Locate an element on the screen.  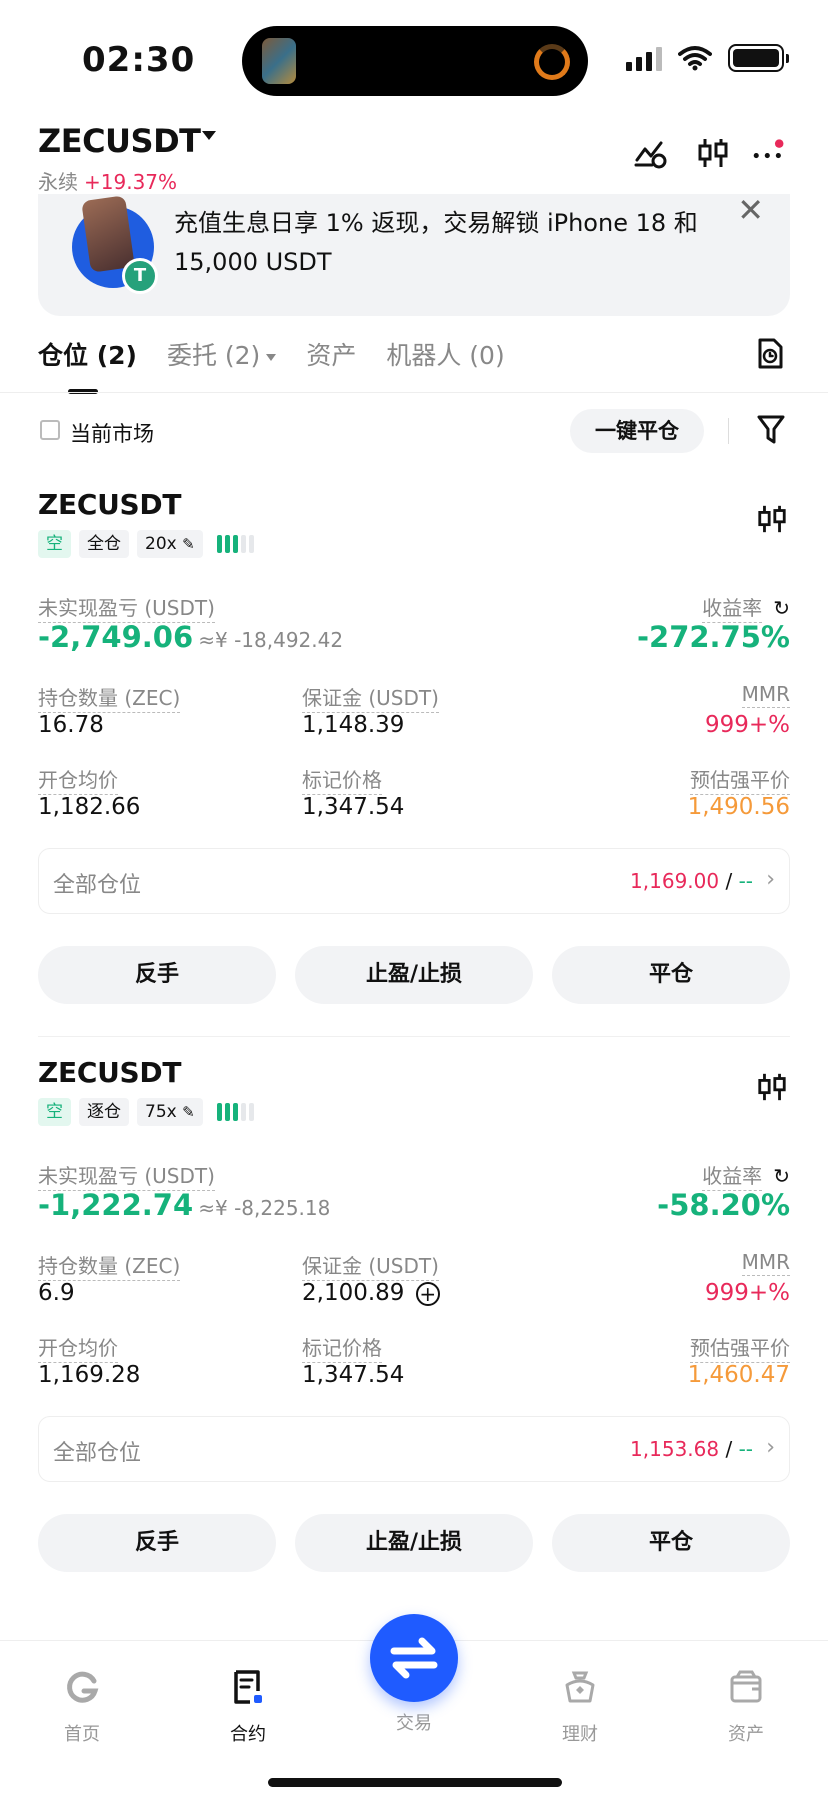
entry-value: 1,169.28 is located at coordinates (89, 1375).